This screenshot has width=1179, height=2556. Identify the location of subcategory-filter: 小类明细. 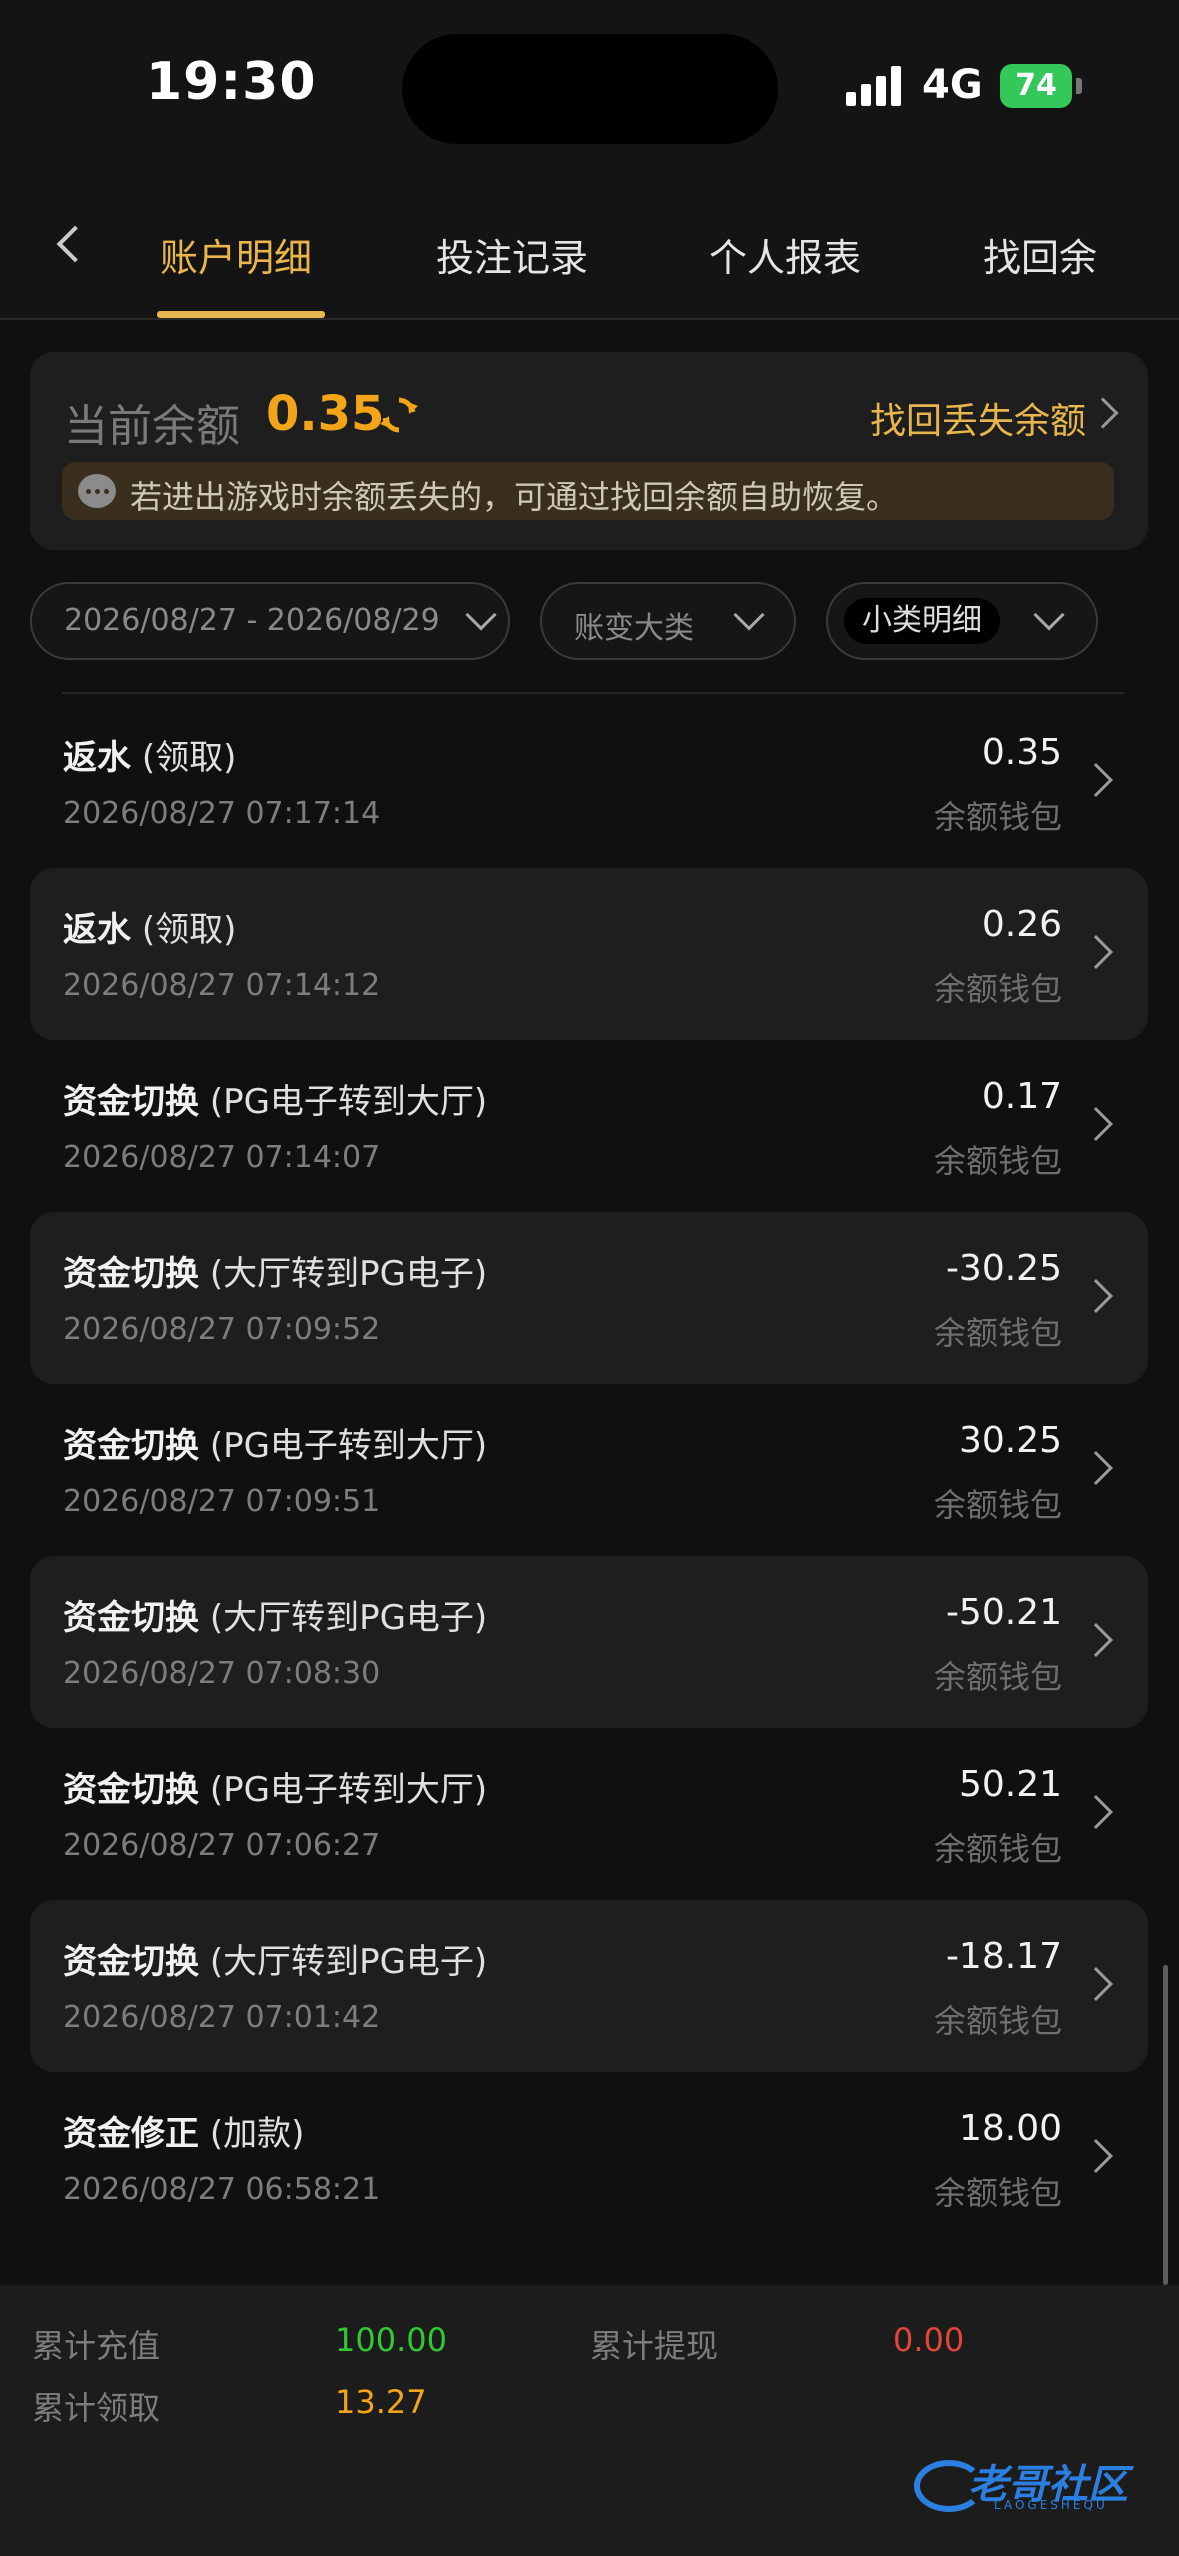
(962, 621).